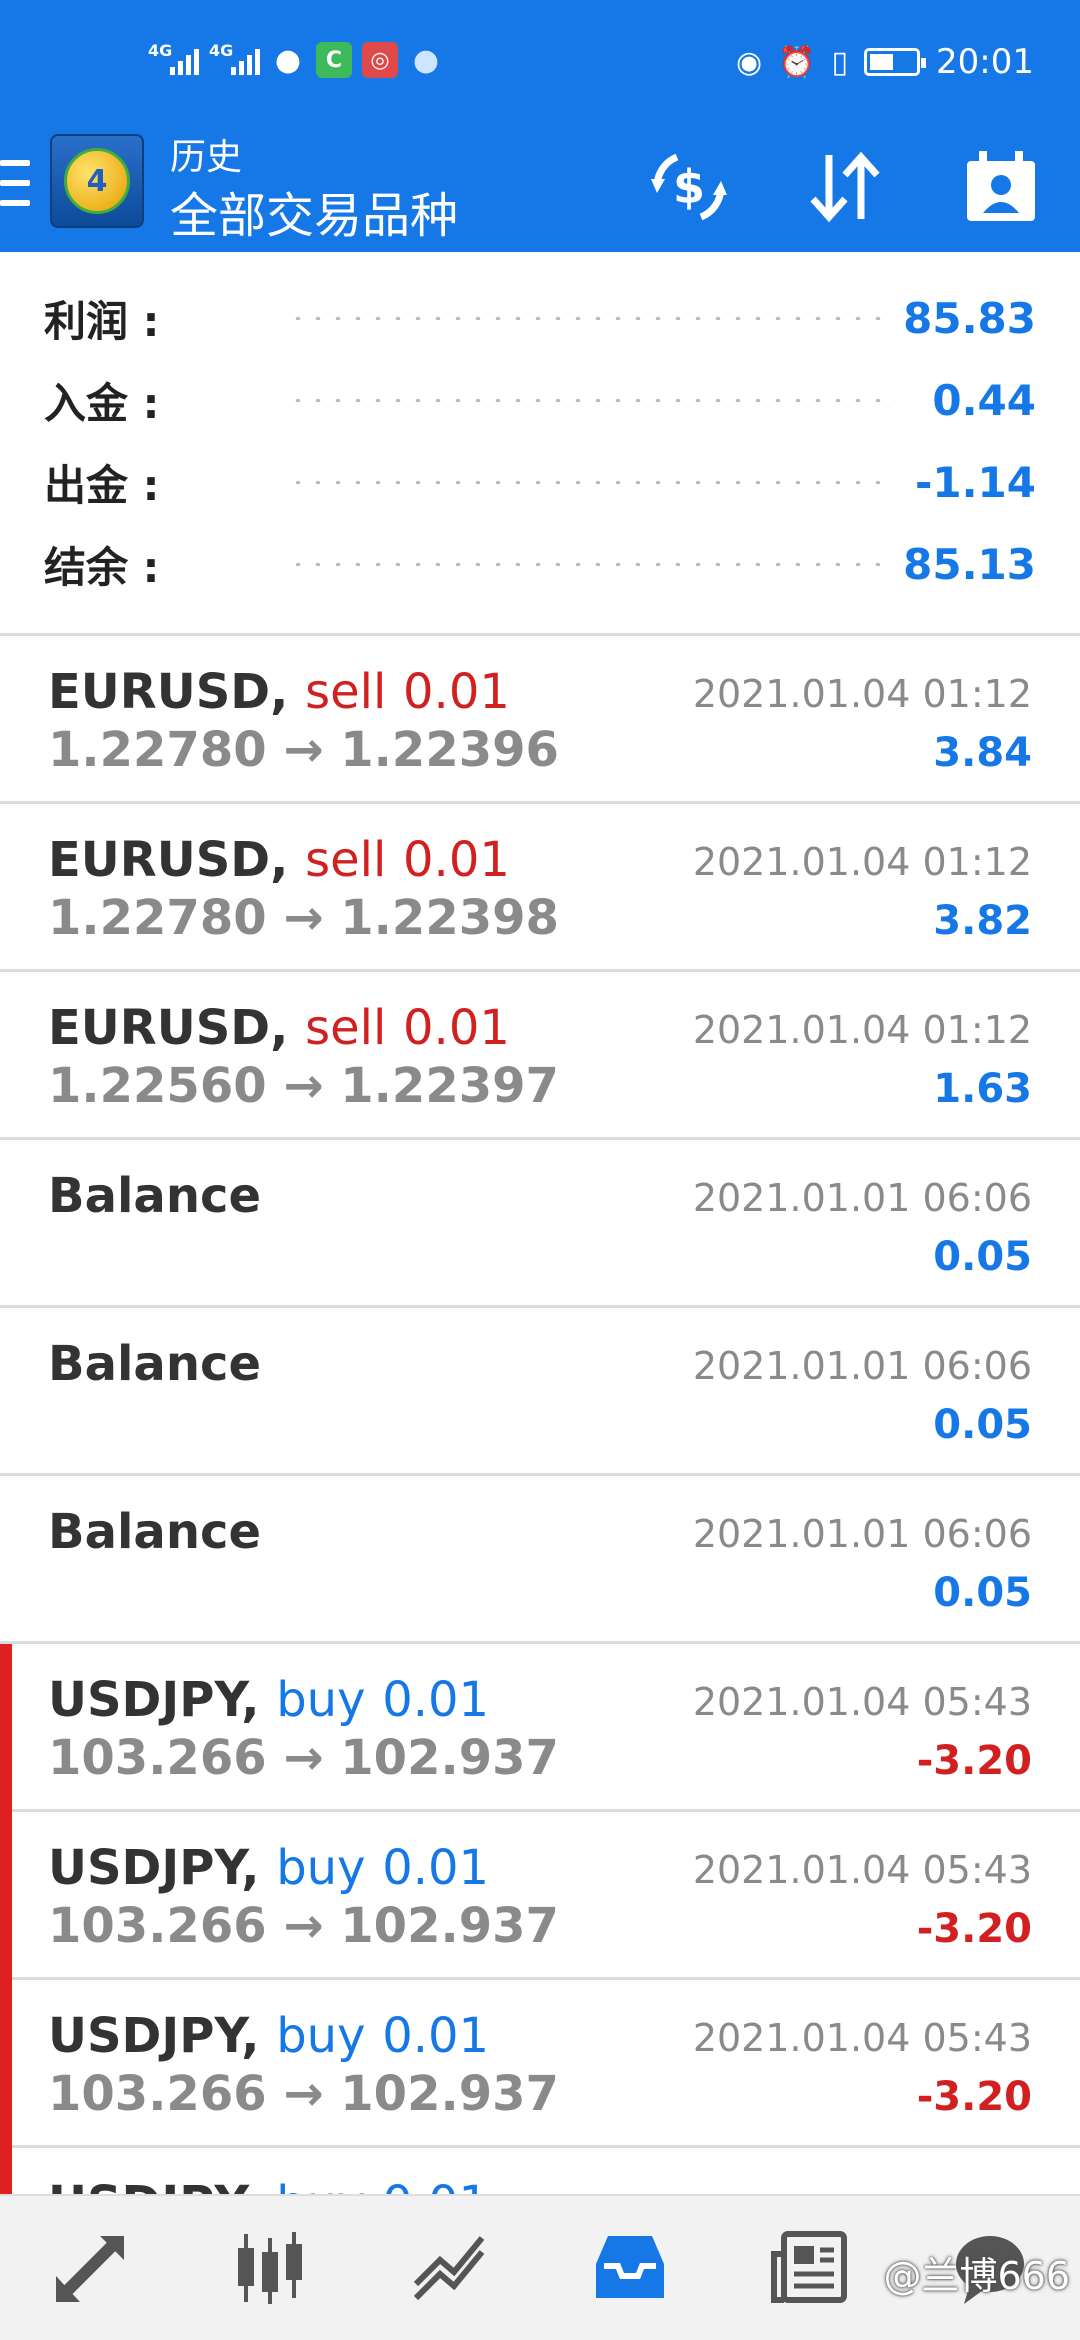  I want to click on symbol-filter: 全部交易品种, so click(314, 211).